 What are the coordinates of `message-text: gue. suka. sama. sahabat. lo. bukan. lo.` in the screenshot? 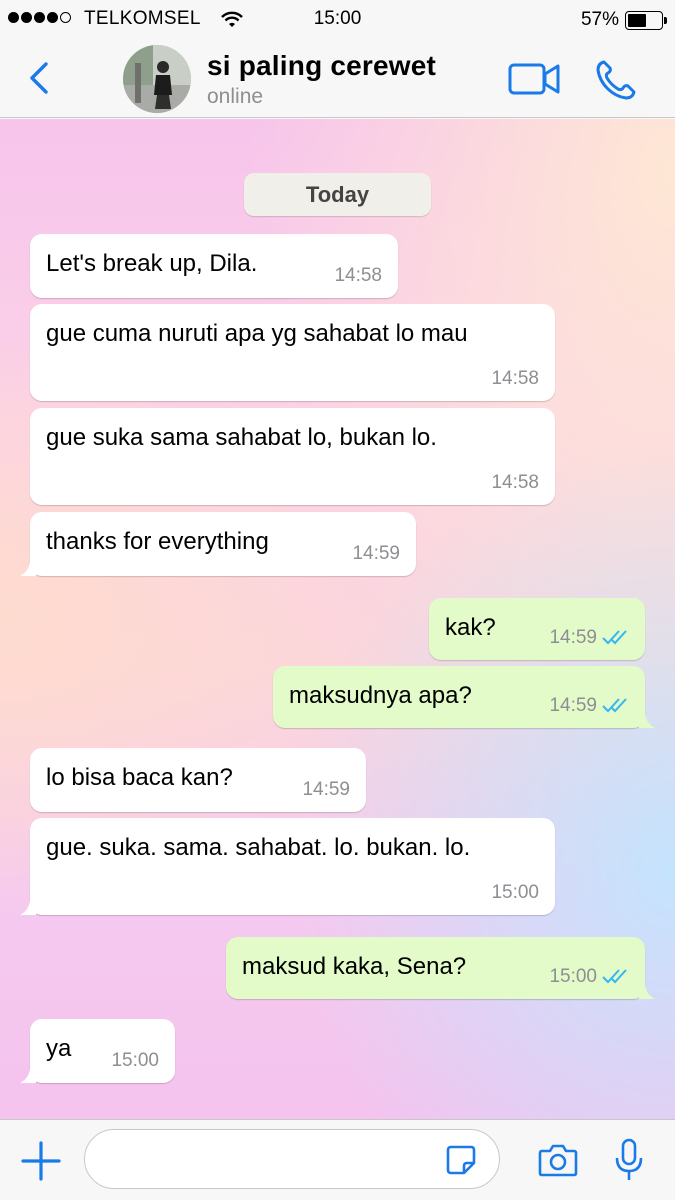 It's located at (258, 847).